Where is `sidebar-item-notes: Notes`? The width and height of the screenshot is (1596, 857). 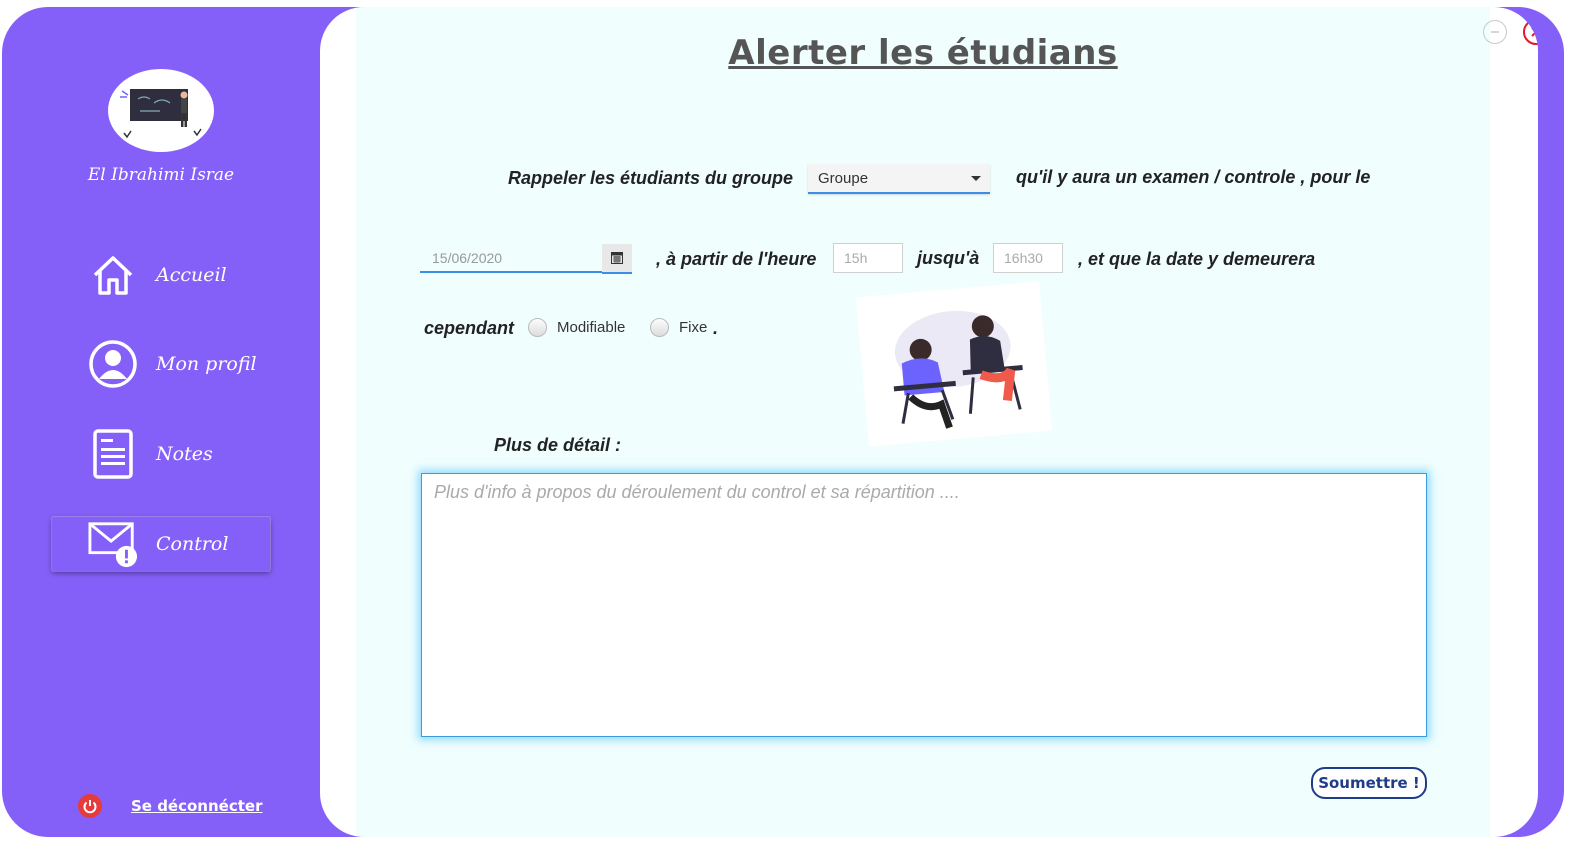
sidebar-item-notes: Notes is located at coordinates (161, 454).